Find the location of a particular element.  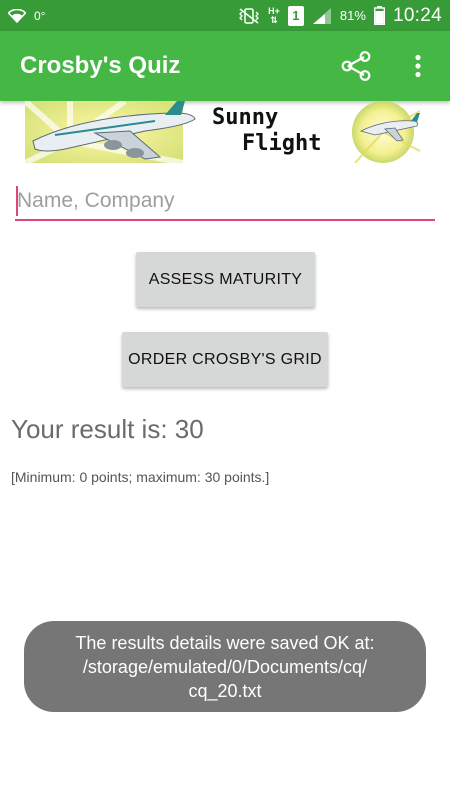

sunny-flight-banner: Sunny Flight is located at coordinates (222, 132).